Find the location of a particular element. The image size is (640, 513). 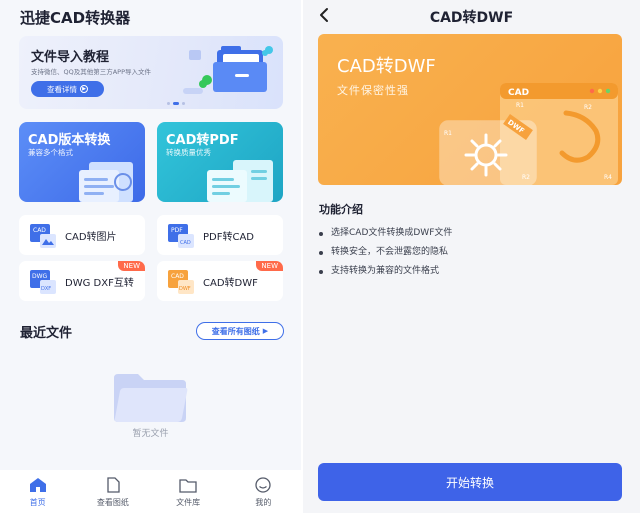

home-icon is located at coordinates (37, 485).